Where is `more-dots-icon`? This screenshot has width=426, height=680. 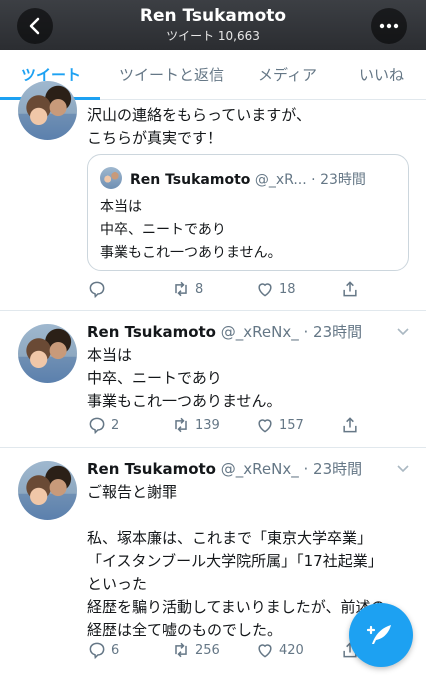 more-dots-icon is located at coordinates (389, 26).